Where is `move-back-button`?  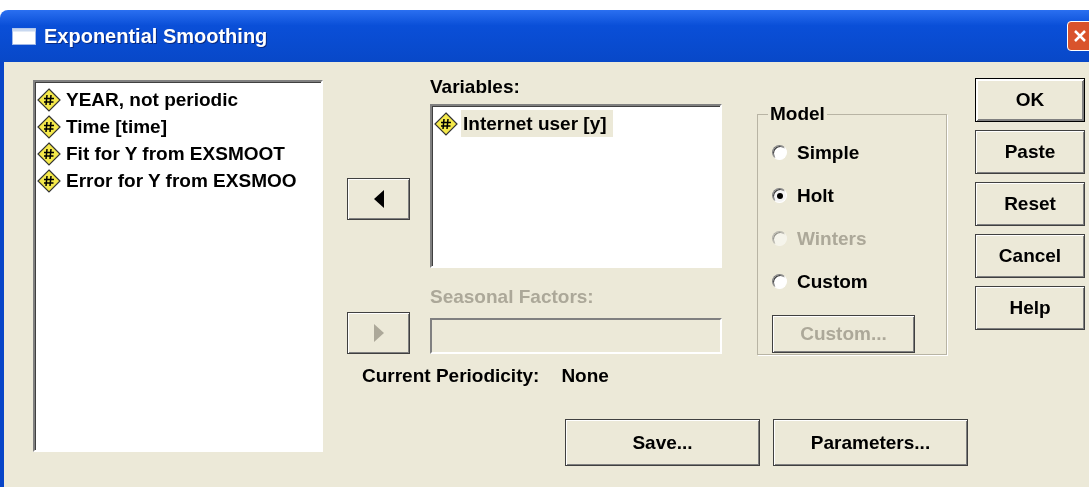 move-back-button is located at coordinates (378, 199).